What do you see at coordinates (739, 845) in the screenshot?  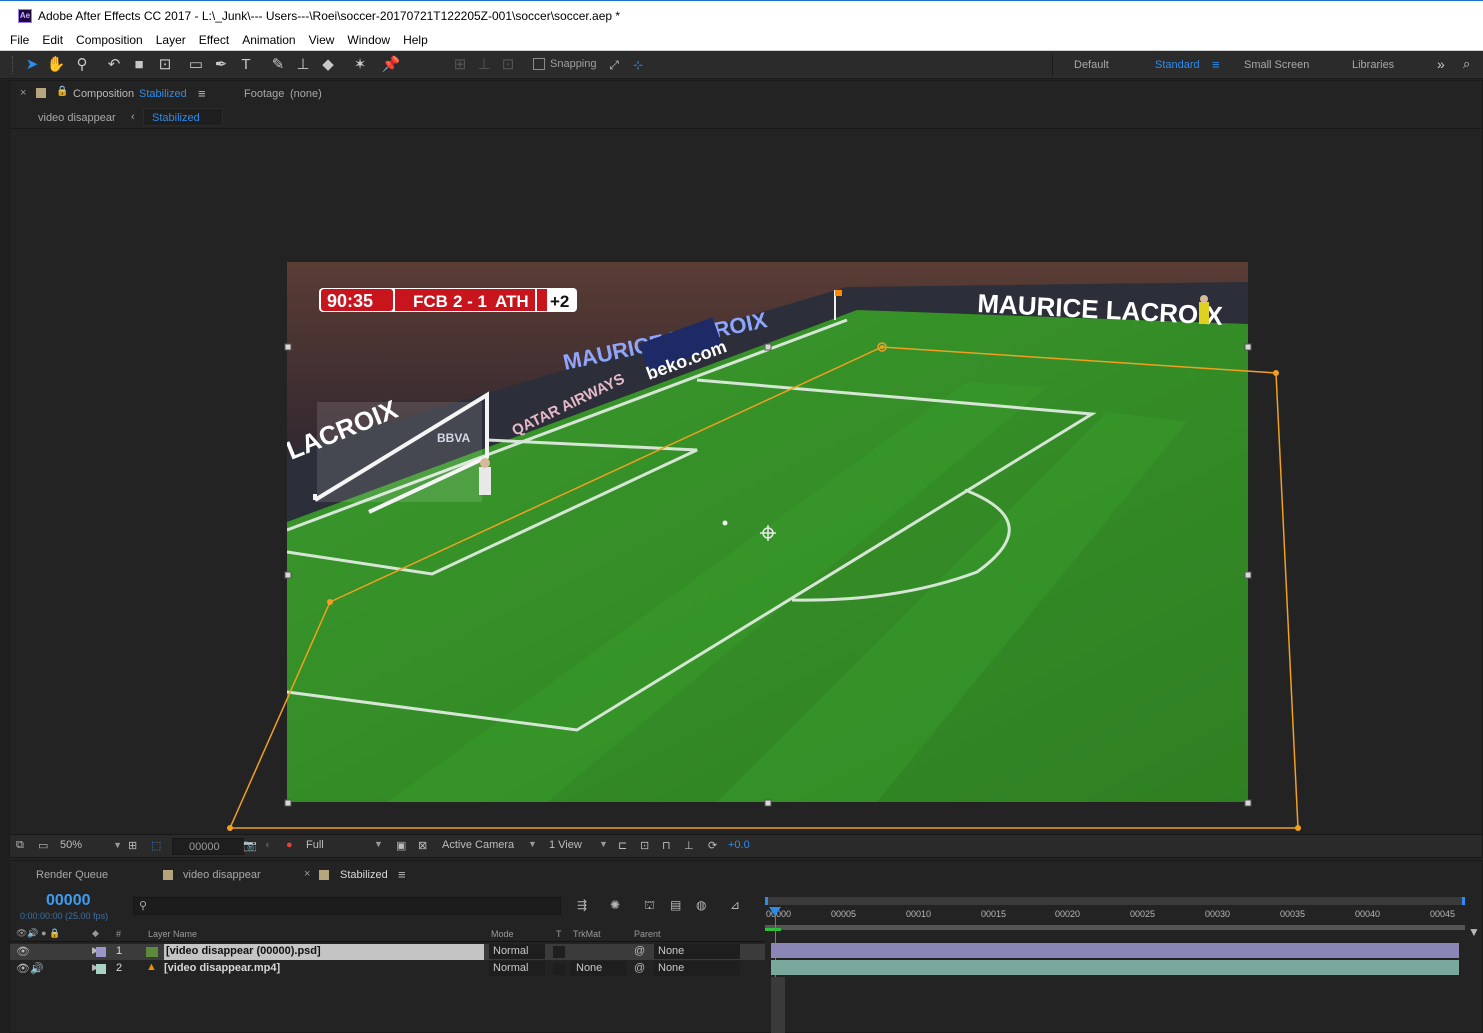 I see `exposure-value: +0.0` at bounding box center [739, 845].